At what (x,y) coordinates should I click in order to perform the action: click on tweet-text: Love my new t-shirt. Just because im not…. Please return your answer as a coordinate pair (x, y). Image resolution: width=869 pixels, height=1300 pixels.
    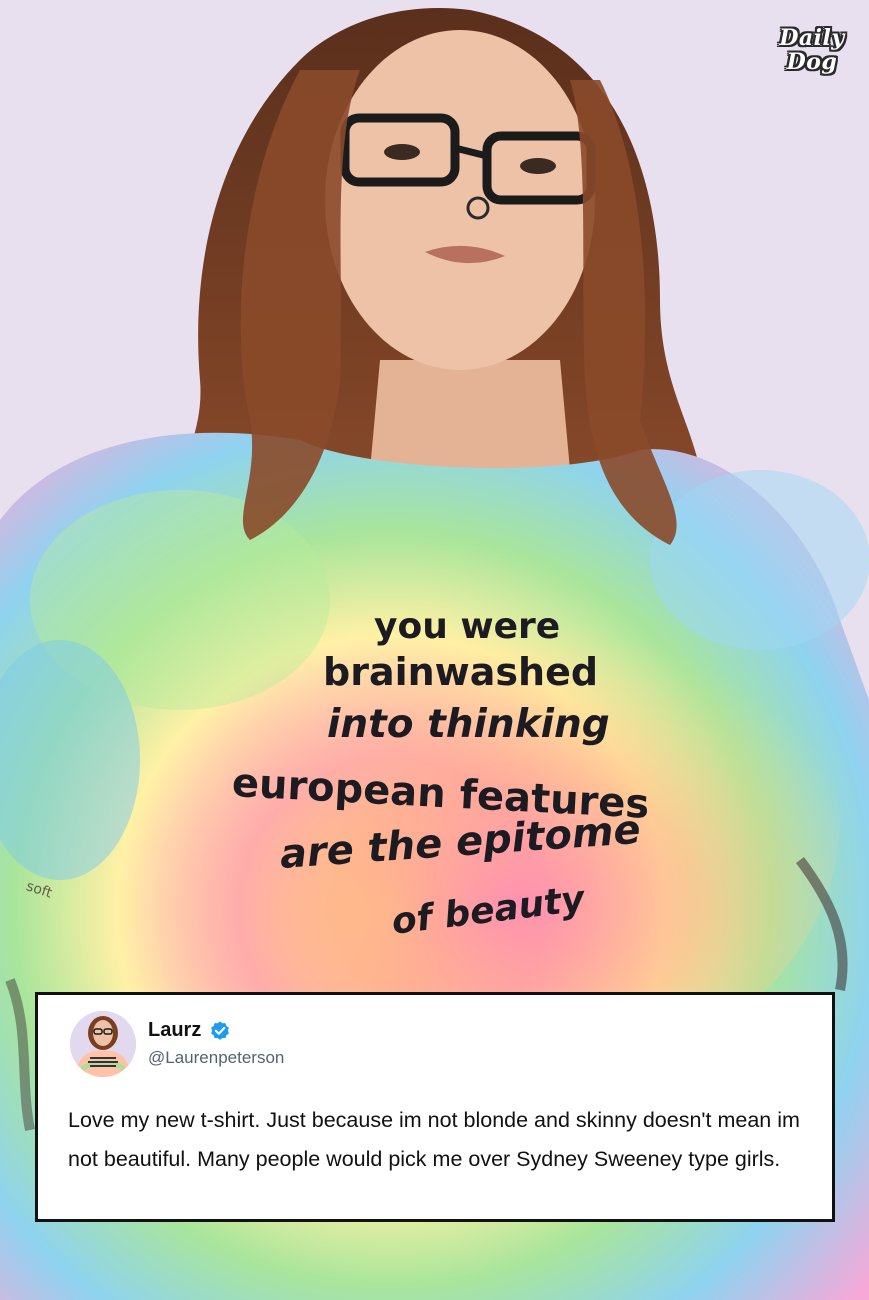
    Looking at the image, I should click on (434, 1139).